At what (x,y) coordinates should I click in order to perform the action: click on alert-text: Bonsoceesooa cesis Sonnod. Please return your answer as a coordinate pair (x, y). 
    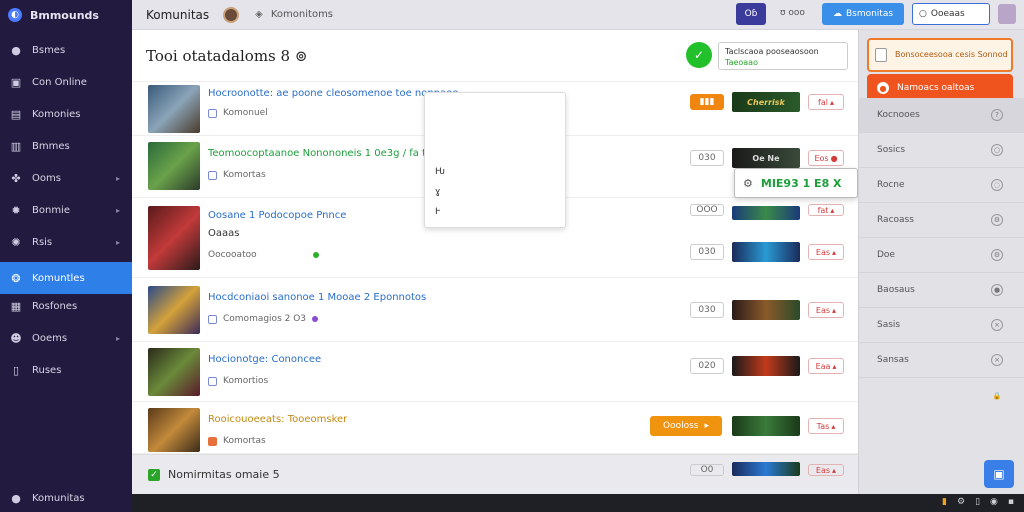
    Looking at the image, I should click on (951, 54).